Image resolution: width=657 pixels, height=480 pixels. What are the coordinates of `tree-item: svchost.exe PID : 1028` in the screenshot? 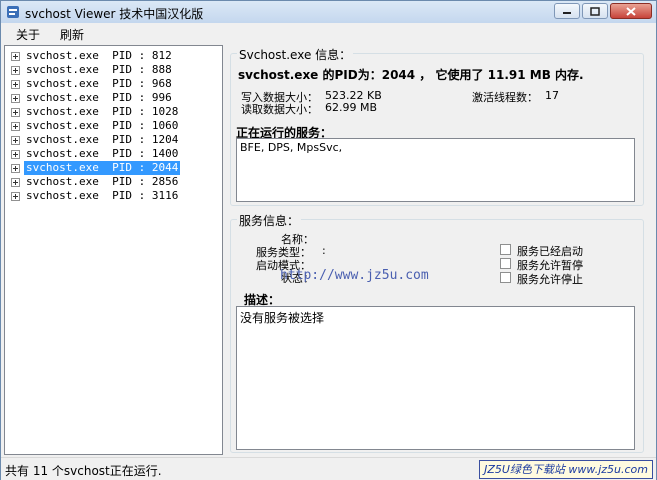 It's located at (95, 112).